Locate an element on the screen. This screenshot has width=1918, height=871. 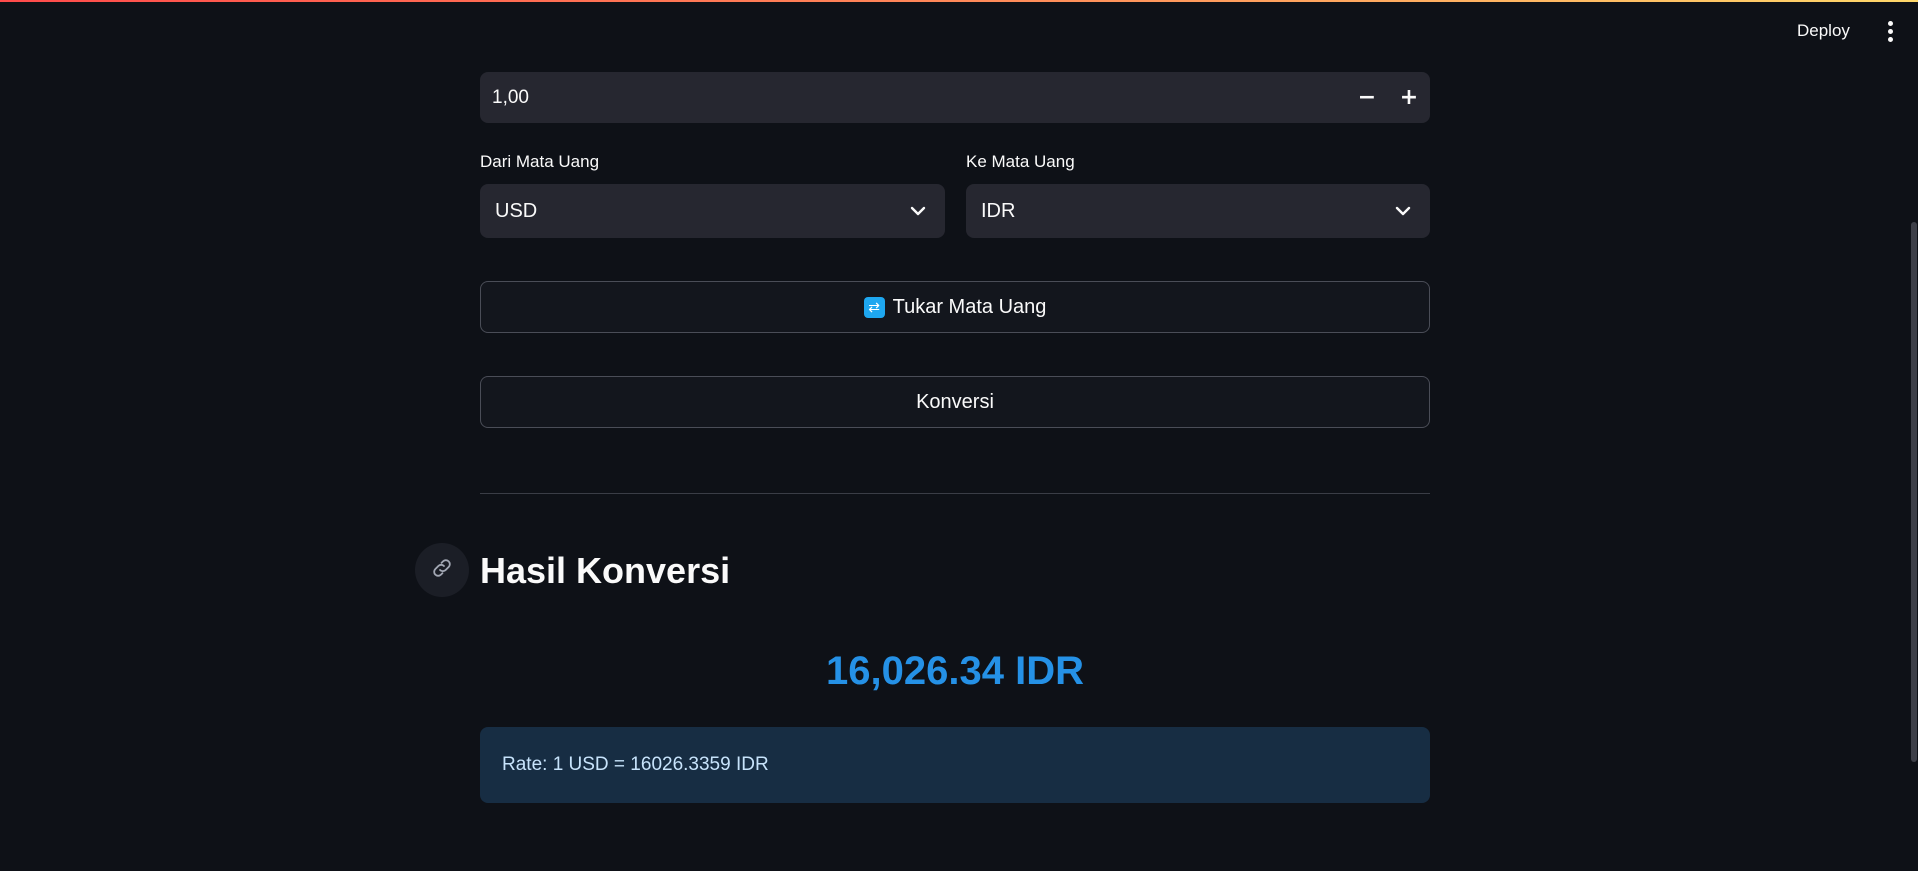
swap-currency-label: Tukar Mata Uang is located at coordinates (969, 306).